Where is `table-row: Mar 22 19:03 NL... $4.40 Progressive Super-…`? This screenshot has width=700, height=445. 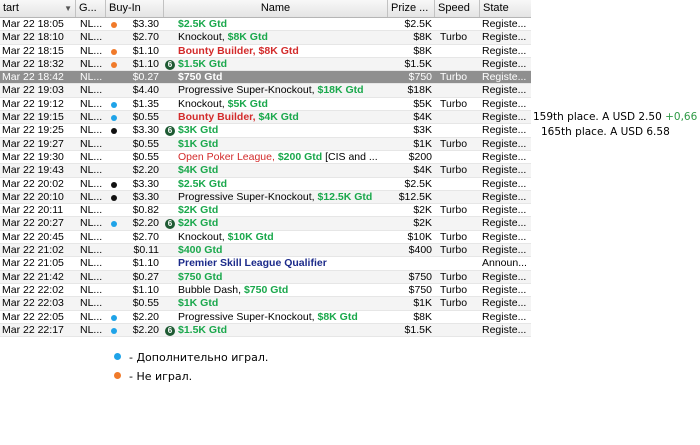
table-row: Mar 22 19:03 NL... $4.40 Progressive Super-… is located at coordinates (265, 91).